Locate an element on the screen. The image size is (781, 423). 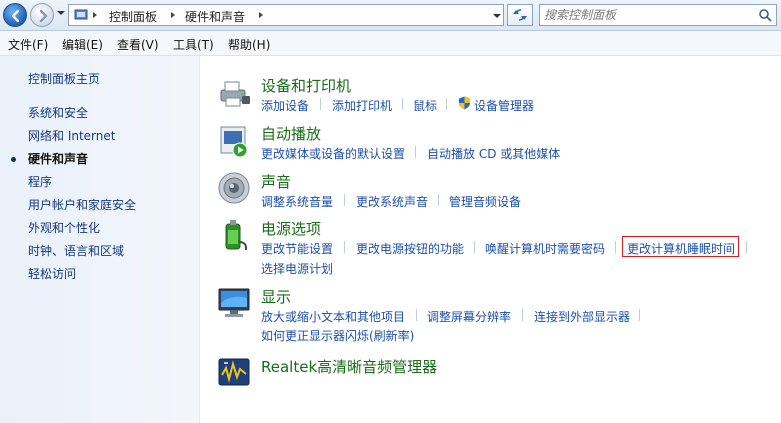
sidebar-item-ease: 轻松访问 is located at coordinates (52, 273).